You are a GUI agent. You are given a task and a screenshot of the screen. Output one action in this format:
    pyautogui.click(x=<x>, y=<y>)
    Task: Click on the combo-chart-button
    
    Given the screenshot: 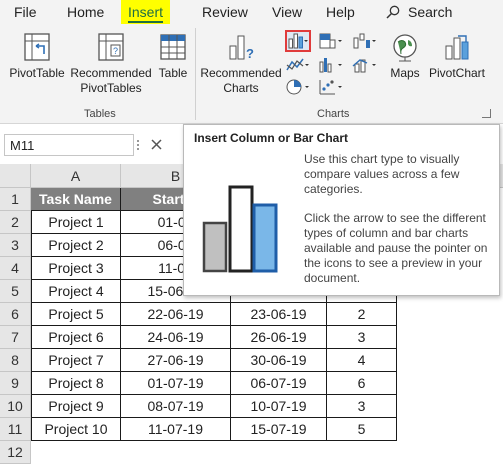 What is the action you would take?
    pyautogui.click(x=365, y=67)
    